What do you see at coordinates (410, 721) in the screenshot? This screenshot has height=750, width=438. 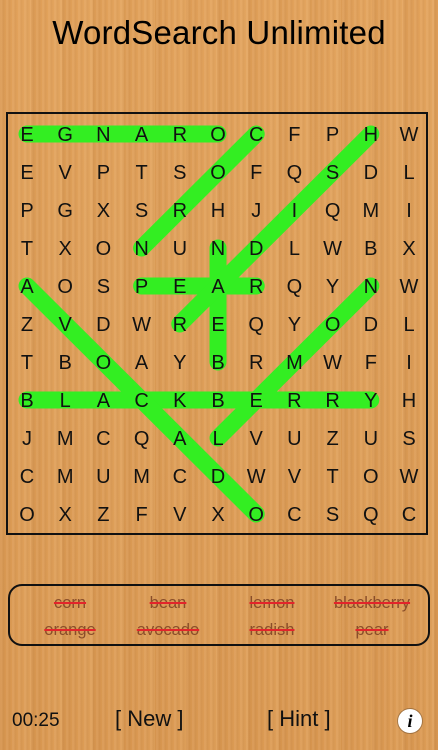 I see `info-icon: i` at bounding box center [410, 721].